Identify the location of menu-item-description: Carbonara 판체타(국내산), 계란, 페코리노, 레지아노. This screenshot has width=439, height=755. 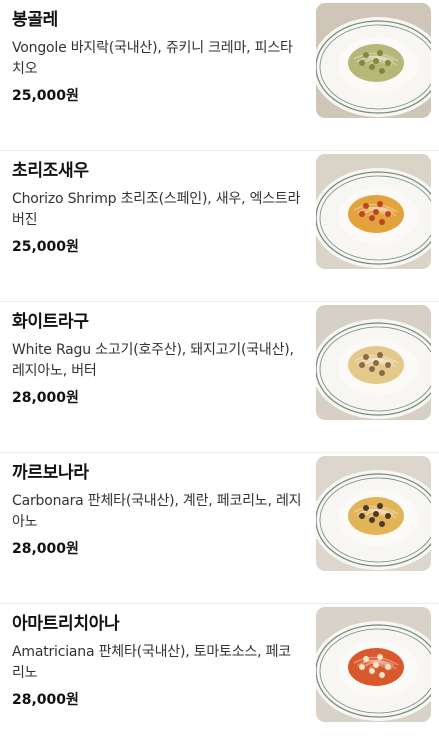
(157, 511).